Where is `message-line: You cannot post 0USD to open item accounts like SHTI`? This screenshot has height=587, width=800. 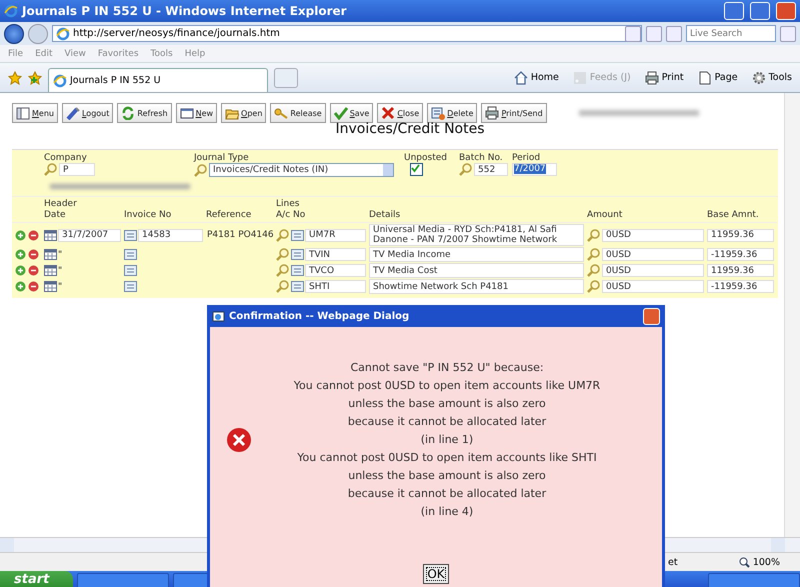
message-line: You cannot post 0USD to open item accounts like SHTI is located at coordinates (447, 457).